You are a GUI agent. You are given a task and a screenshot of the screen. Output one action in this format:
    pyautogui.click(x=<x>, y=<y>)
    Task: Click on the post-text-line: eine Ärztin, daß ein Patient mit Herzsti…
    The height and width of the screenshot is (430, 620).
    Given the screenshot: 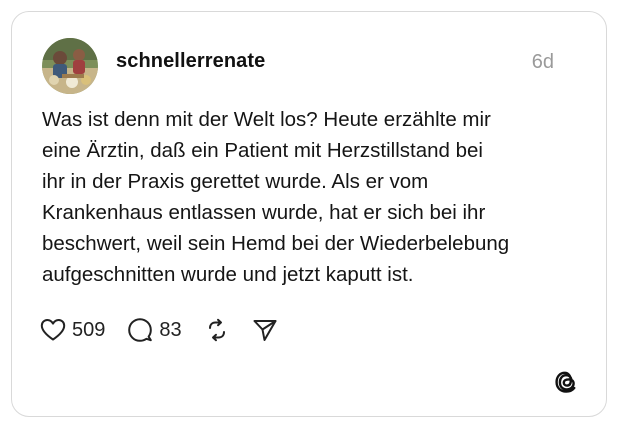 What is the action you would take?
    pyautogui.click(x=262, y=150)
    